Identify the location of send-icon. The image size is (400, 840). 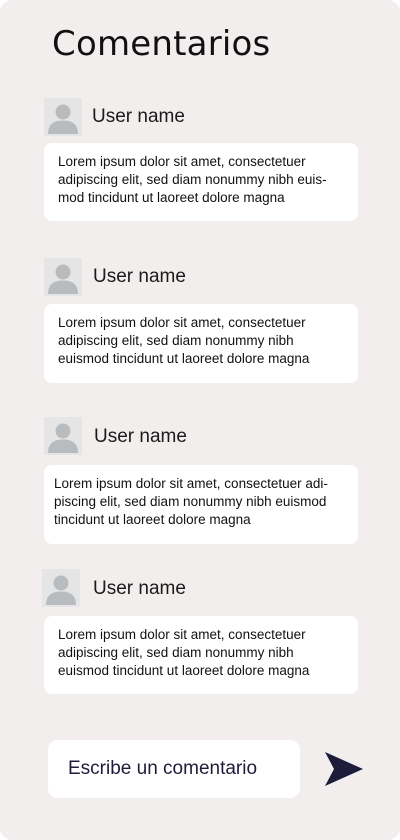
(344, 769).